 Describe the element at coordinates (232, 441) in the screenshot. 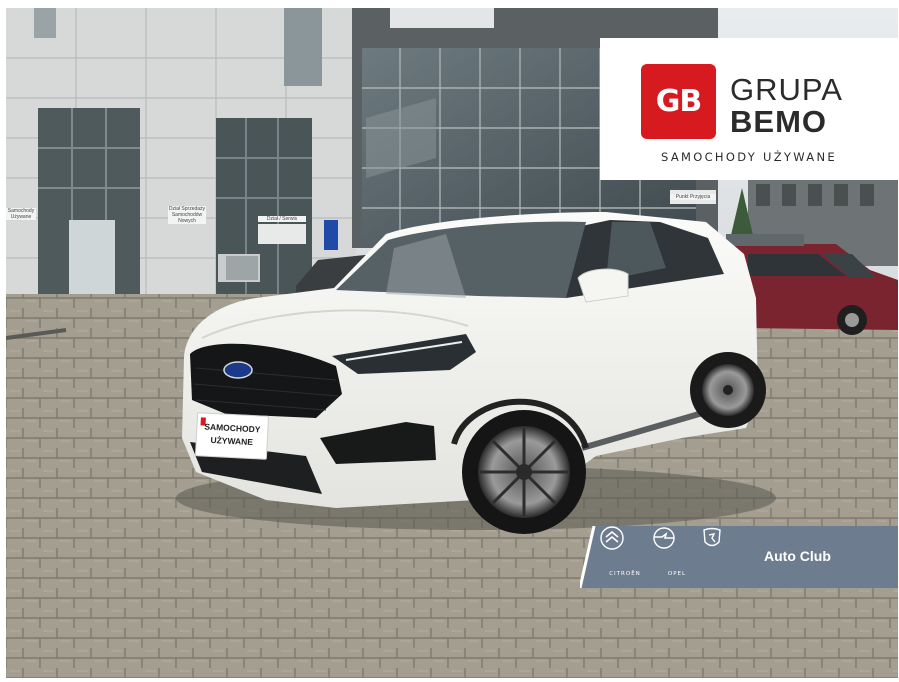

I see `plate-line-2: UŻYWANE` at that location.